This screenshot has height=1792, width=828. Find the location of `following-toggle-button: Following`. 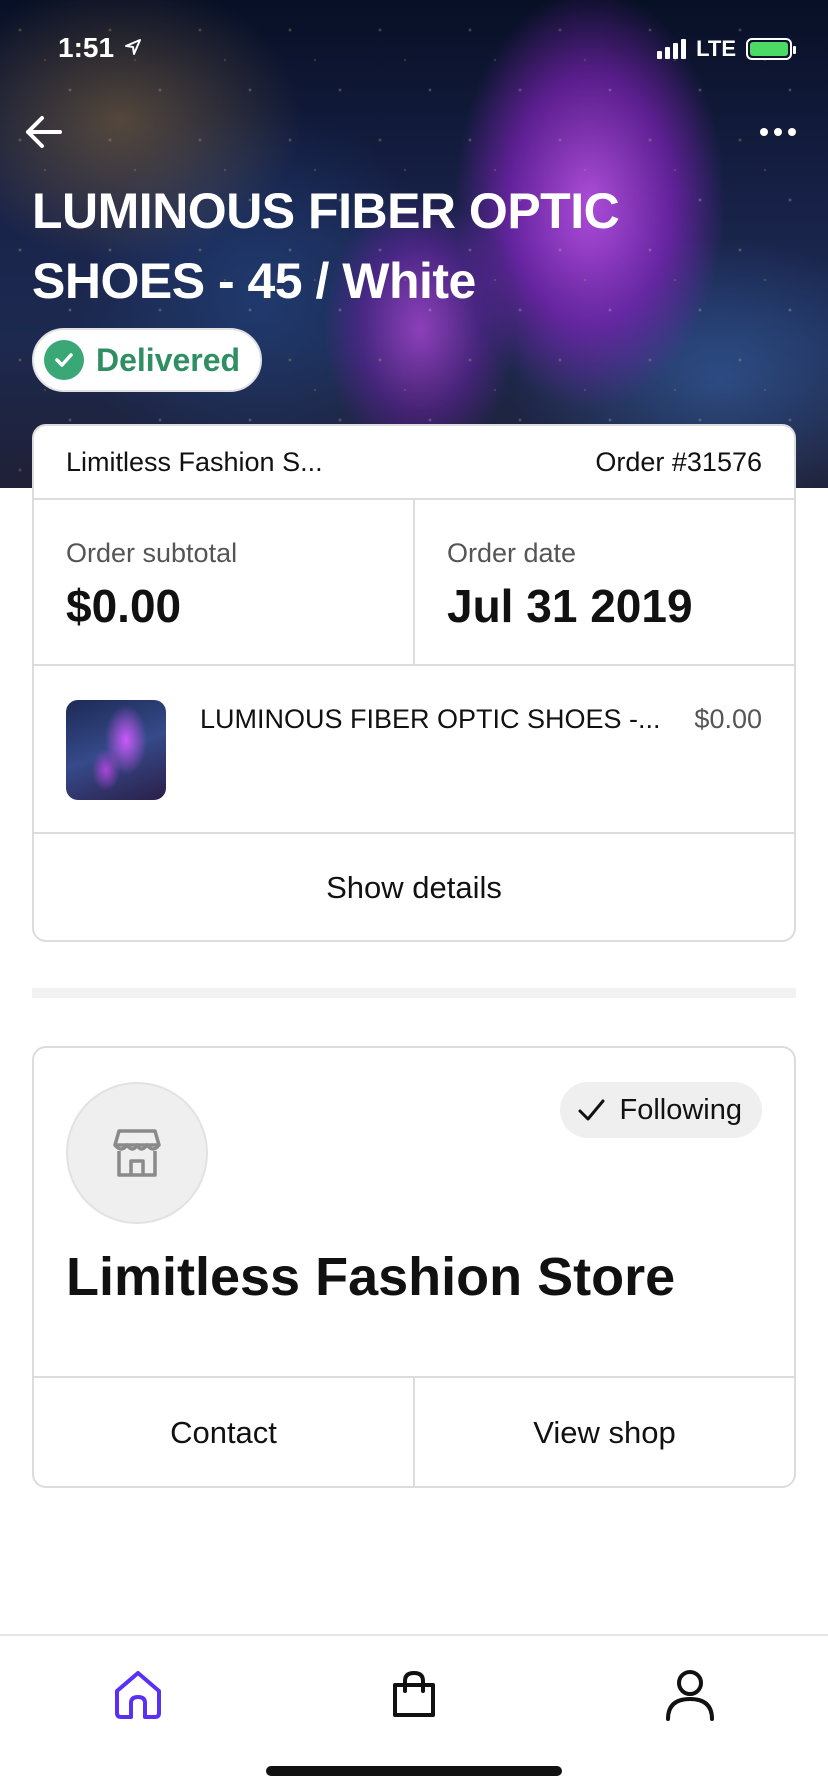

following-toggle-button: Following is located at coordinates (660, 1110).